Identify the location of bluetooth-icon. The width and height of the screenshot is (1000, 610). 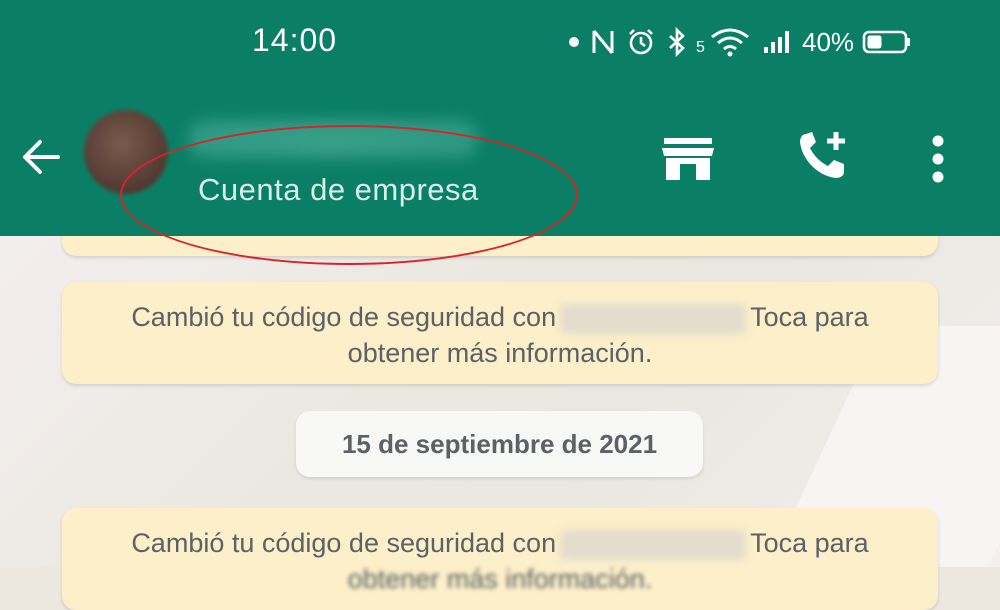
(677, 42).